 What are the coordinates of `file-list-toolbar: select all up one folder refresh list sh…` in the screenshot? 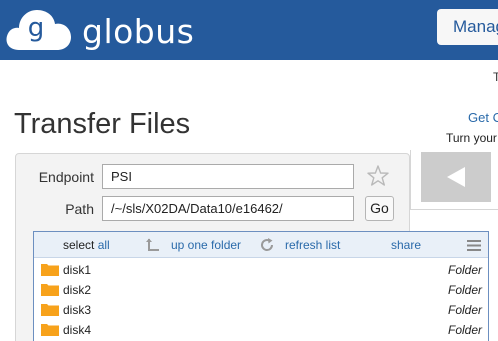 It's located at (261, 245).